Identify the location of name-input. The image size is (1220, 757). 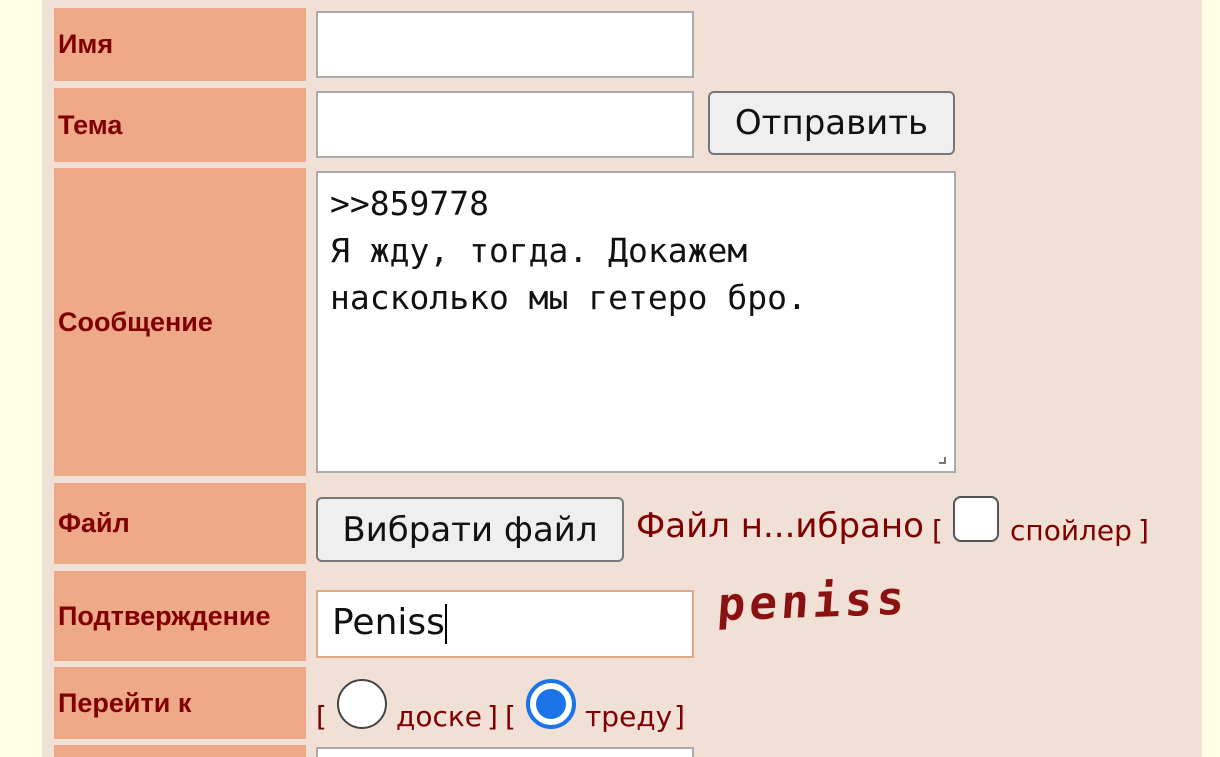
(505, 44).